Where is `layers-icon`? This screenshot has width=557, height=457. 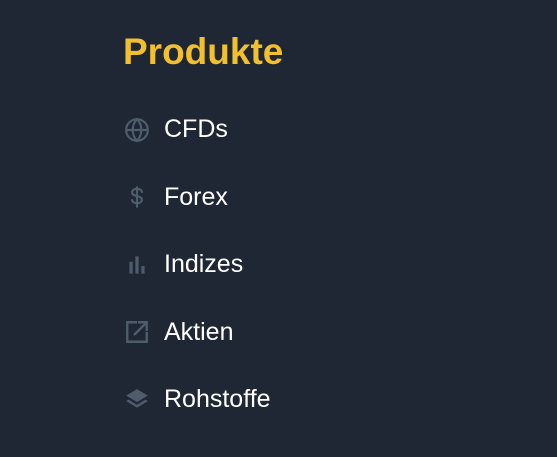 layers-icon is located at coordinates (137, 400).